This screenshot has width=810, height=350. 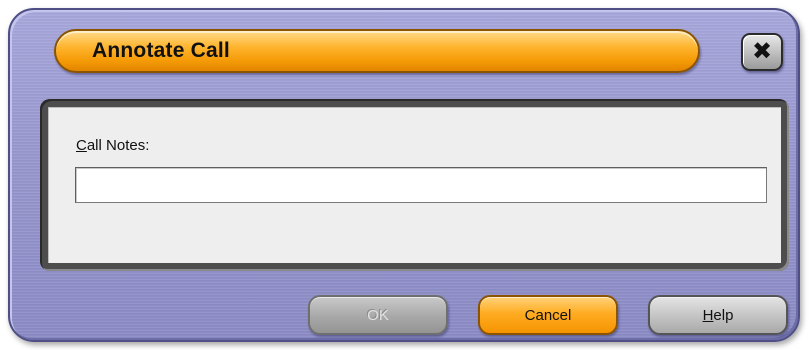 I want to click on call-notes-label-text: all Notes:, so click(x=118, y=145).